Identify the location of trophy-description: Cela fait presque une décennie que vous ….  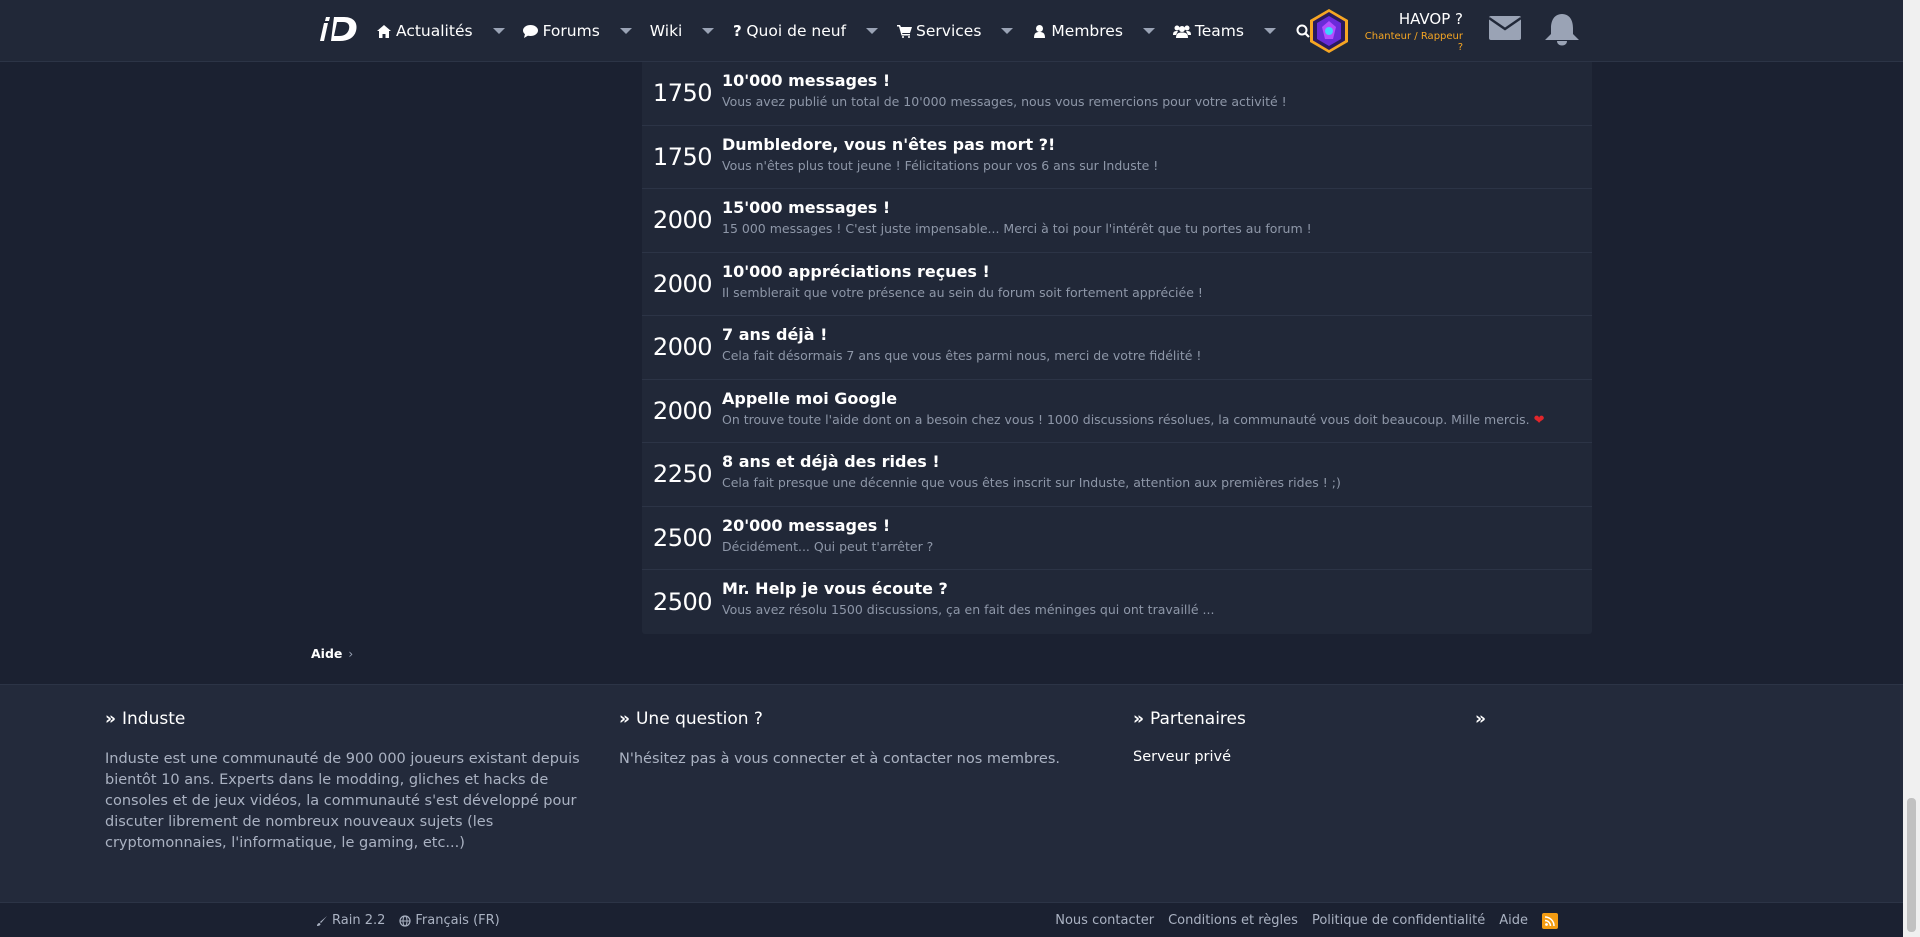
(1031, 482).